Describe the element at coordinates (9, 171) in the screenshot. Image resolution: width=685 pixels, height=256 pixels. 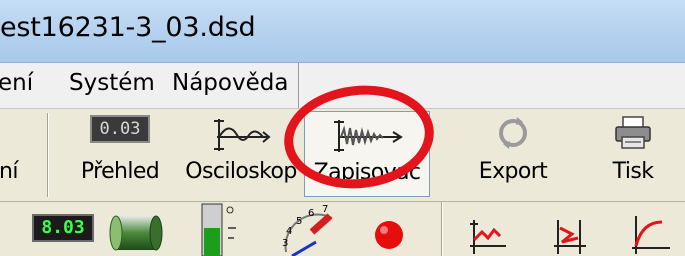
I see `toolbar-partial-label: ní` at that location.